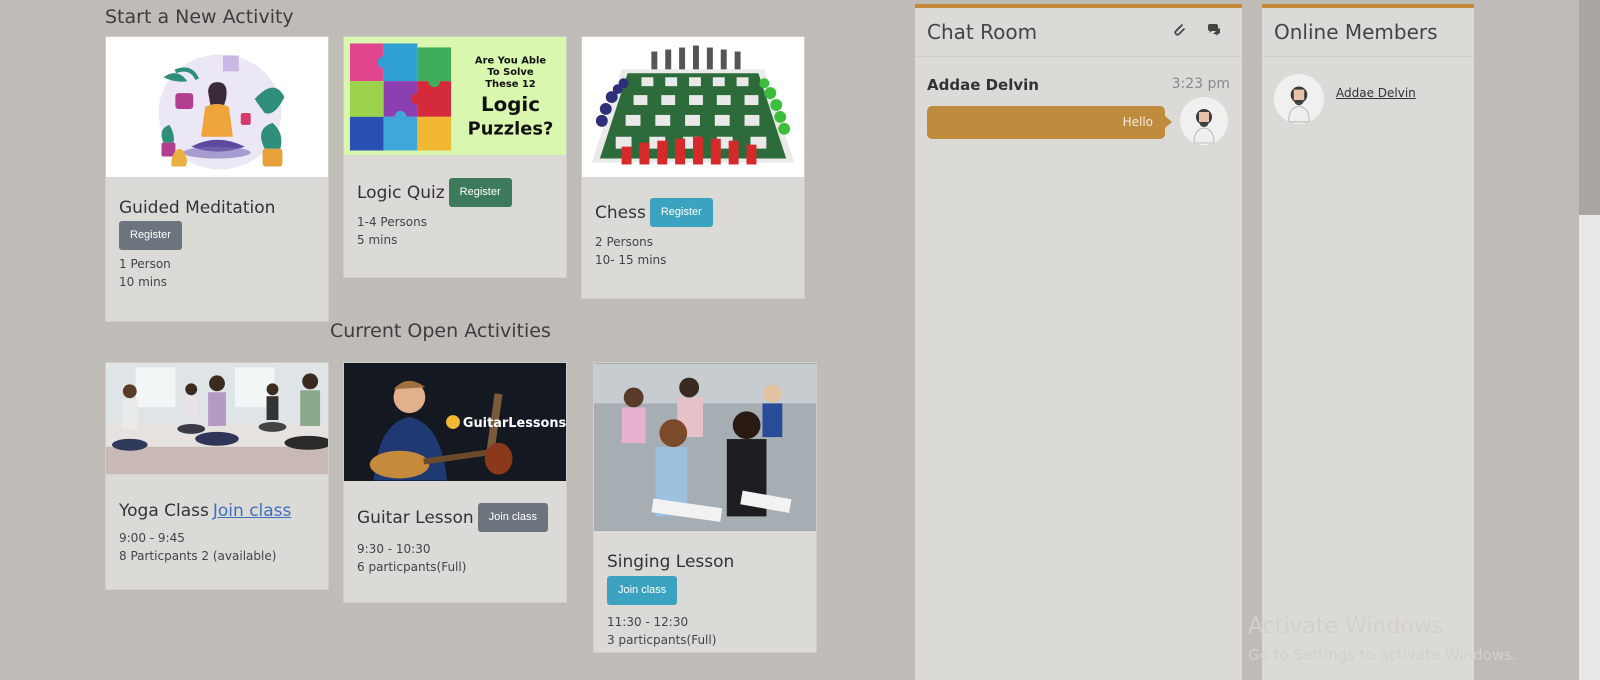  What do you see at coordinates (624, 242) in the screenshot?
I see `card-persons: 2 Persons` at bounding box center [624, 242].